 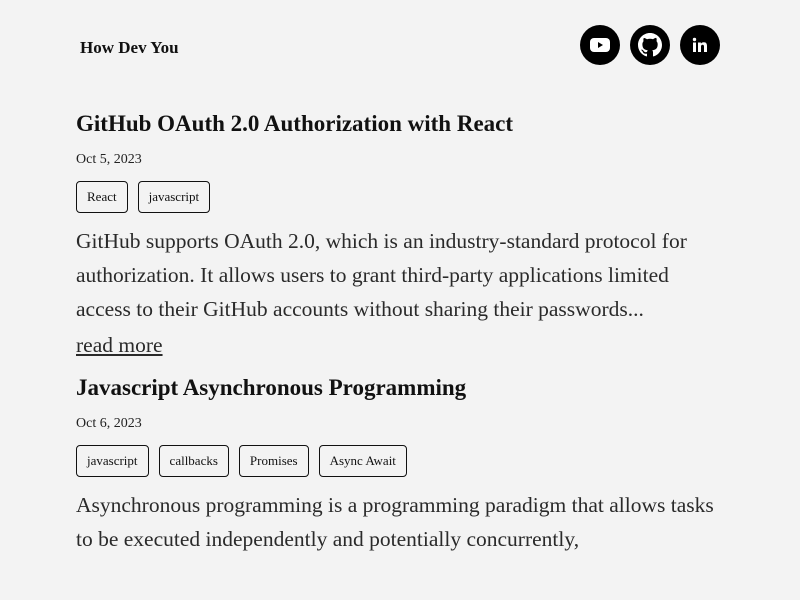 I want to click on youtube-link, so click(x=600, y=45).